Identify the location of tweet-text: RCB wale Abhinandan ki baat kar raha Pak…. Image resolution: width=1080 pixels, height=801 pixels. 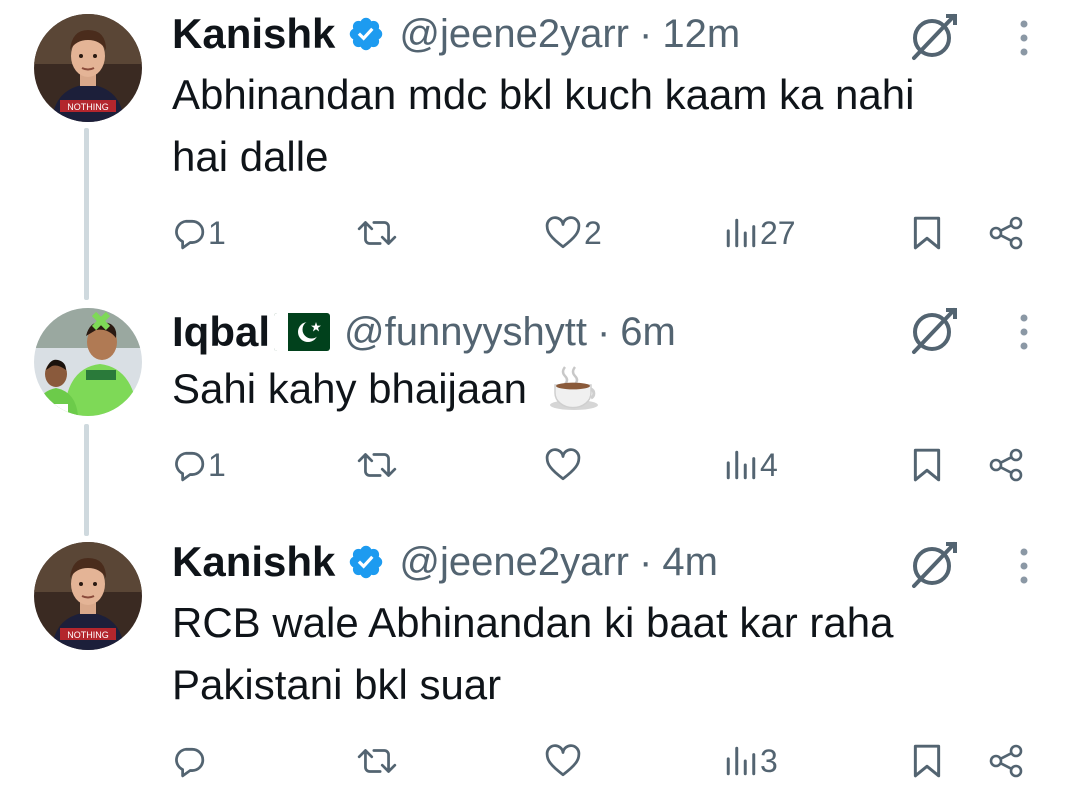
(612, 654).